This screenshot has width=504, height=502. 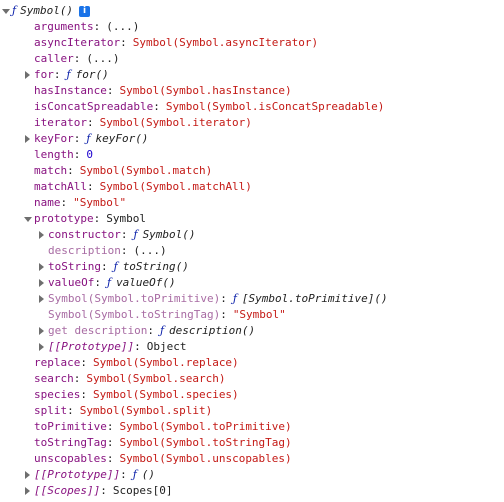 I want to click on property-value: Symbol(Symbol.split), so click(x=146, y=410).